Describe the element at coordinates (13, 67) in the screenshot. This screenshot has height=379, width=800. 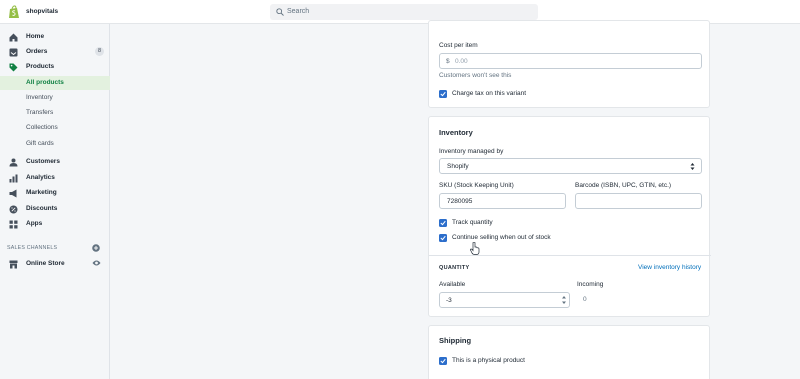
I see `tag-icon` at that location.